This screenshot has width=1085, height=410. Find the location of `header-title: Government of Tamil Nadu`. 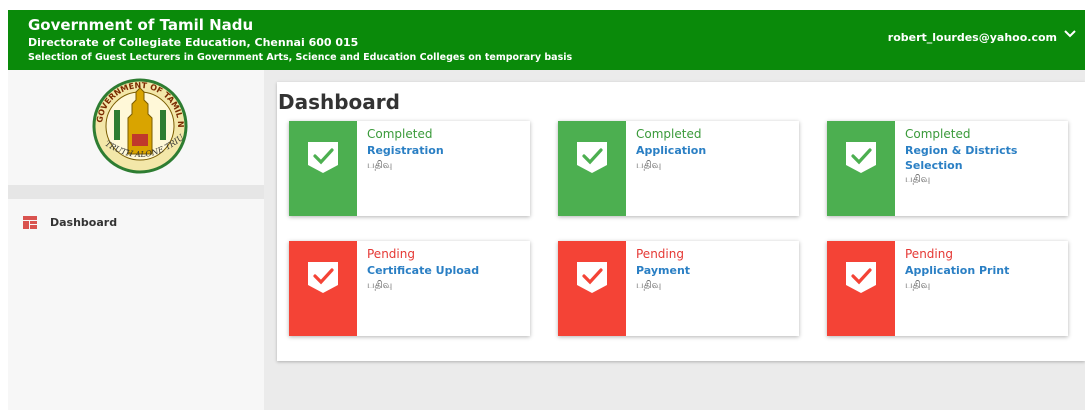

header-title: Government of Tamil Nadu is located at coordinates (141, 25).